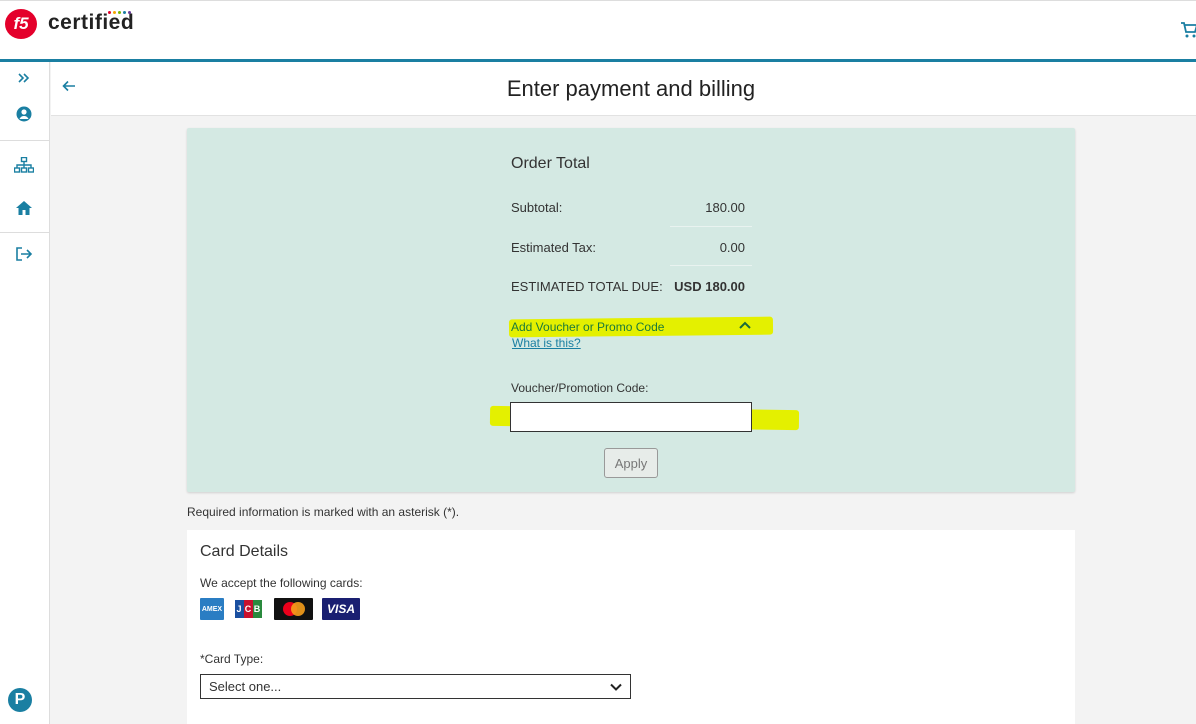 This screenshot has height=724, width=1196. I want to click on sitemap-icon, so click(24, 165).